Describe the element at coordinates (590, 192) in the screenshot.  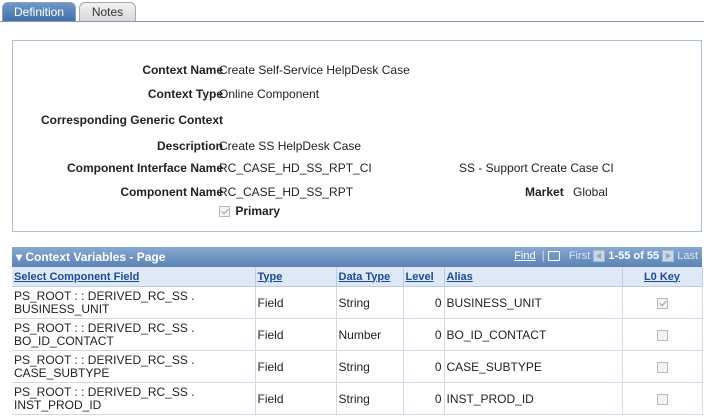
I see `market-value: Global` at that location.